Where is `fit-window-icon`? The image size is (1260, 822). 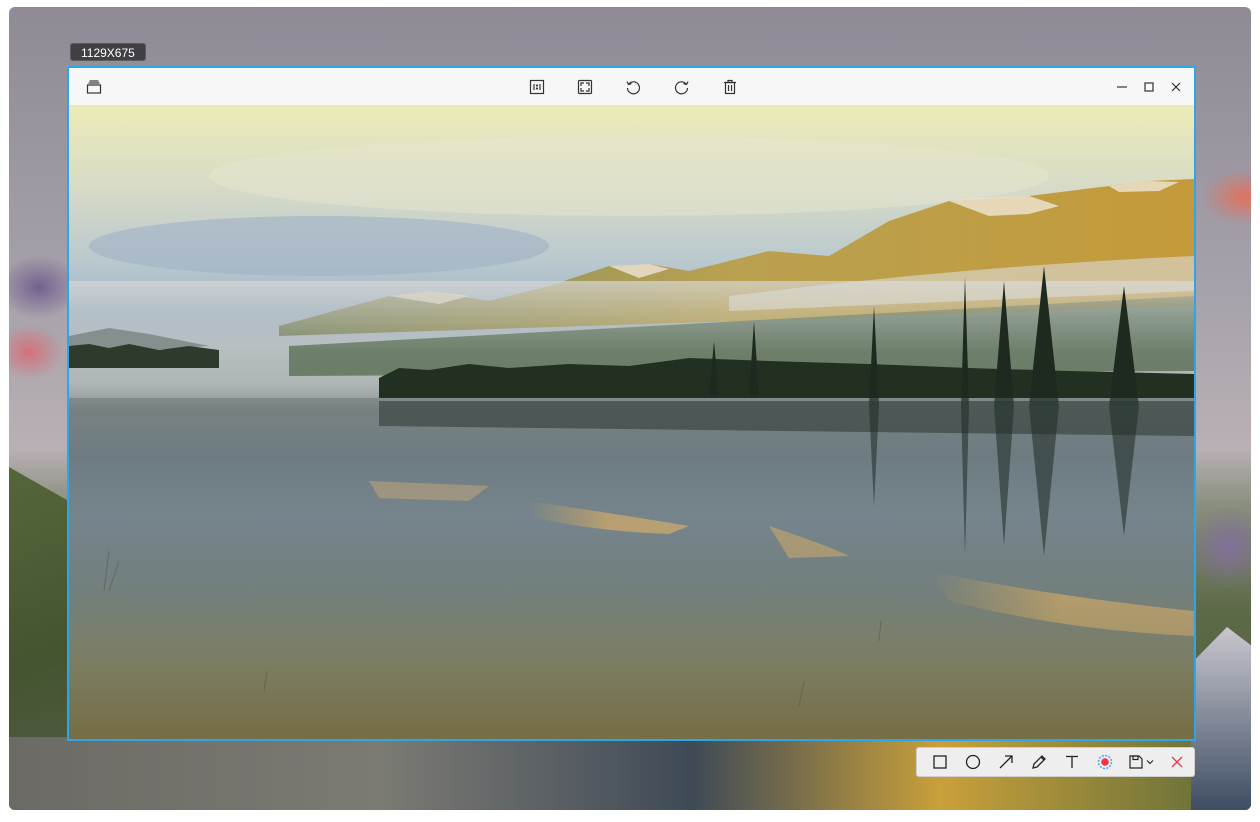
fit-window-icon is located at coordinates (585, 87).